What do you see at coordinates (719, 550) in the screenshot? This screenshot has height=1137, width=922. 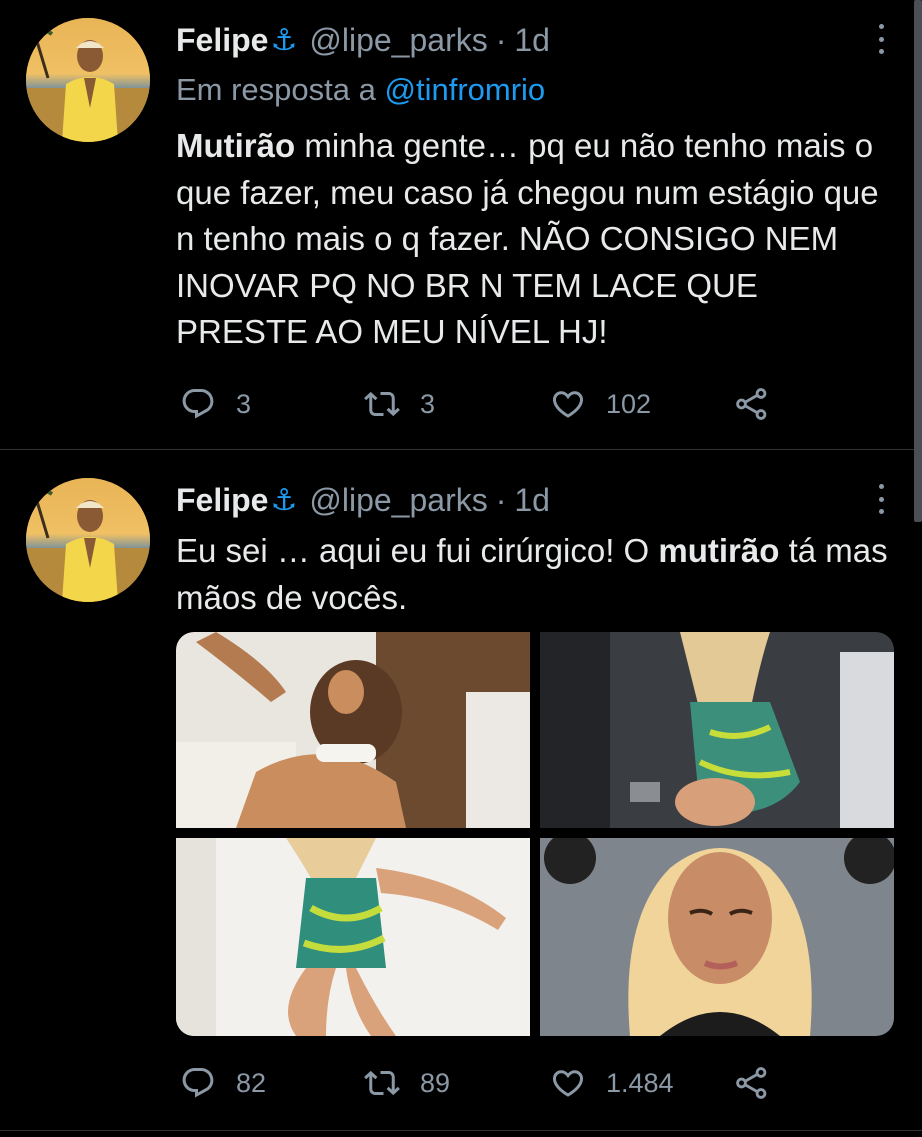 I see `hashtag-keyword: mutirão` at bounding box center [719, 550].